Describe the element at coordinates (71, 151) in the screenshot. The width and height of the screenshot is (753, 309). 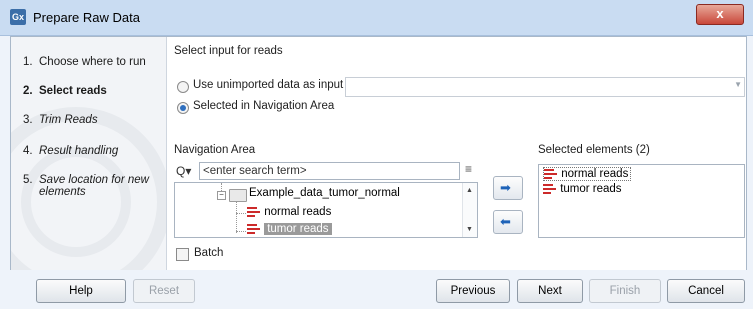
I see `step-result-handling: 4. Result handling` at that location.